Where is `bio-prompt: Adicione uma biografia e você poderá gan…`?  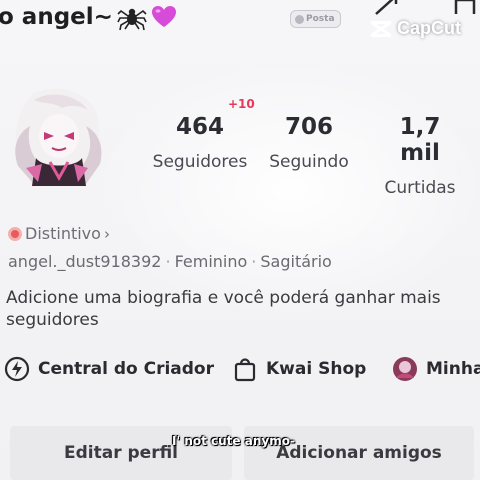
bio-prompt: Adicione uma biografia e você poderá gan… is located at coordinates (241, 309).